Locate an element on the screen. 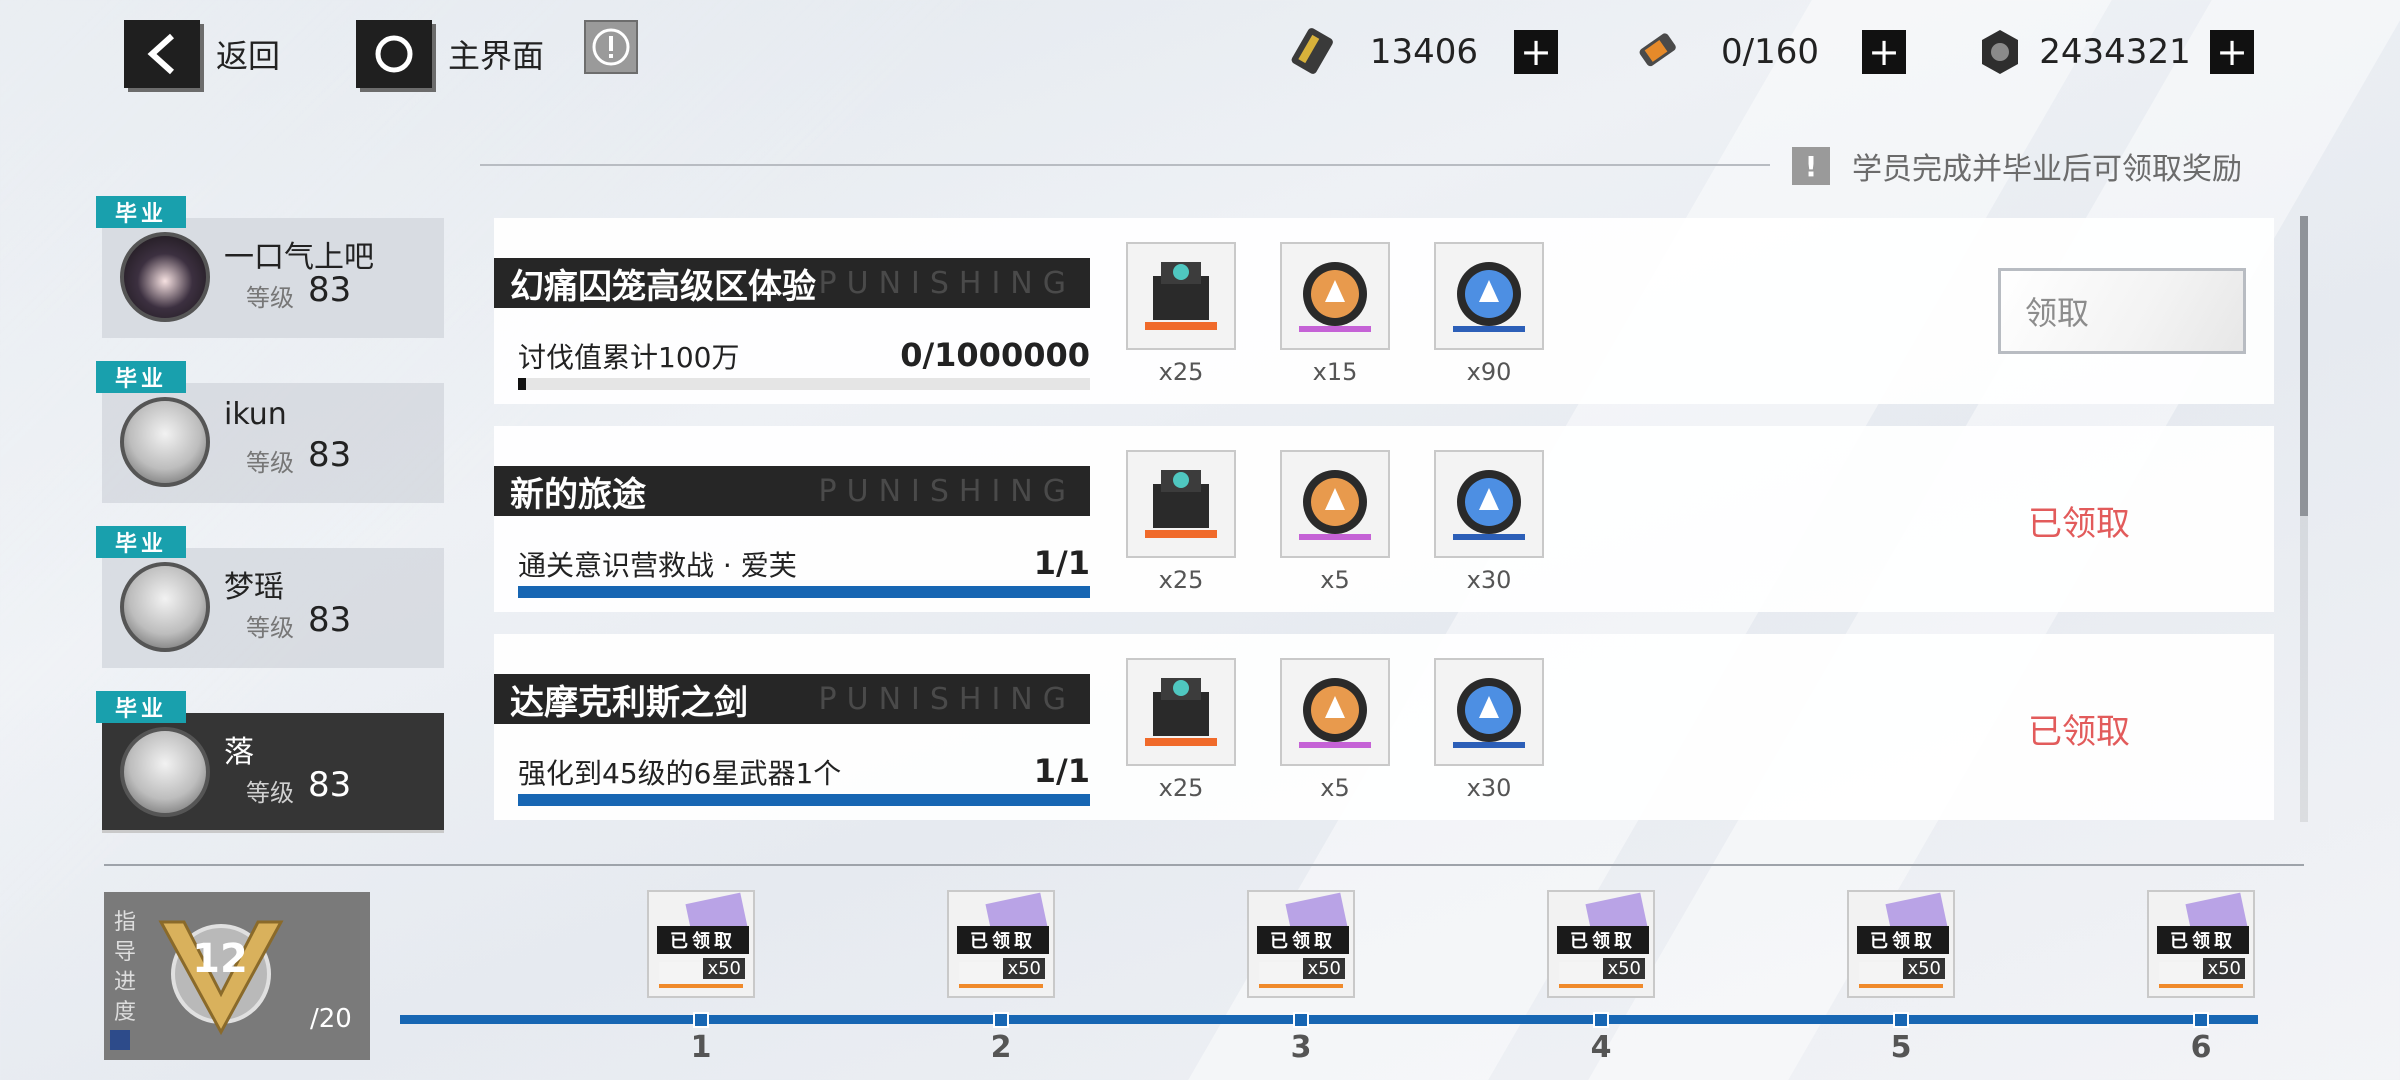  student-name: 梦瑶 is located at coordinates (254, 587).